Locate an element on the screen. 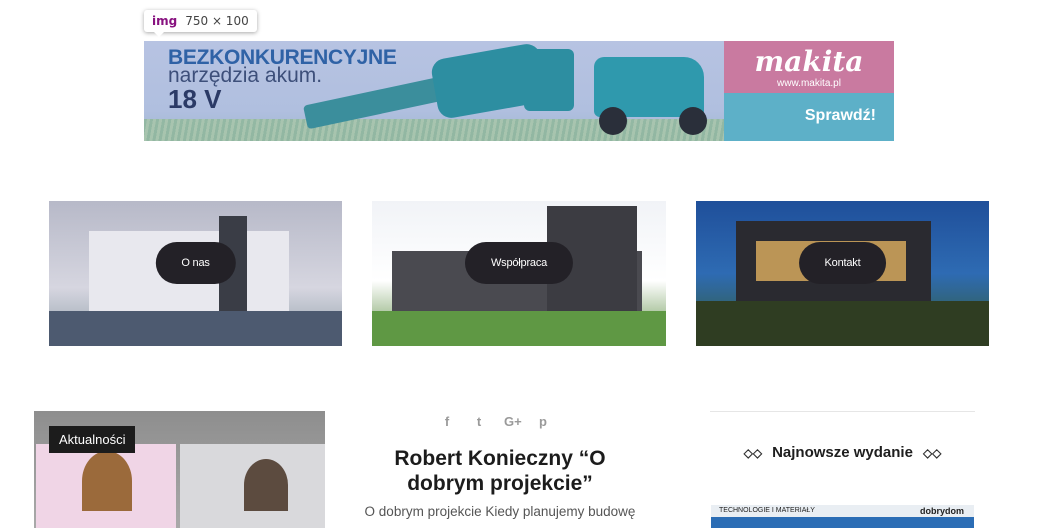  speaker-right is located at coordinates (266, 485).